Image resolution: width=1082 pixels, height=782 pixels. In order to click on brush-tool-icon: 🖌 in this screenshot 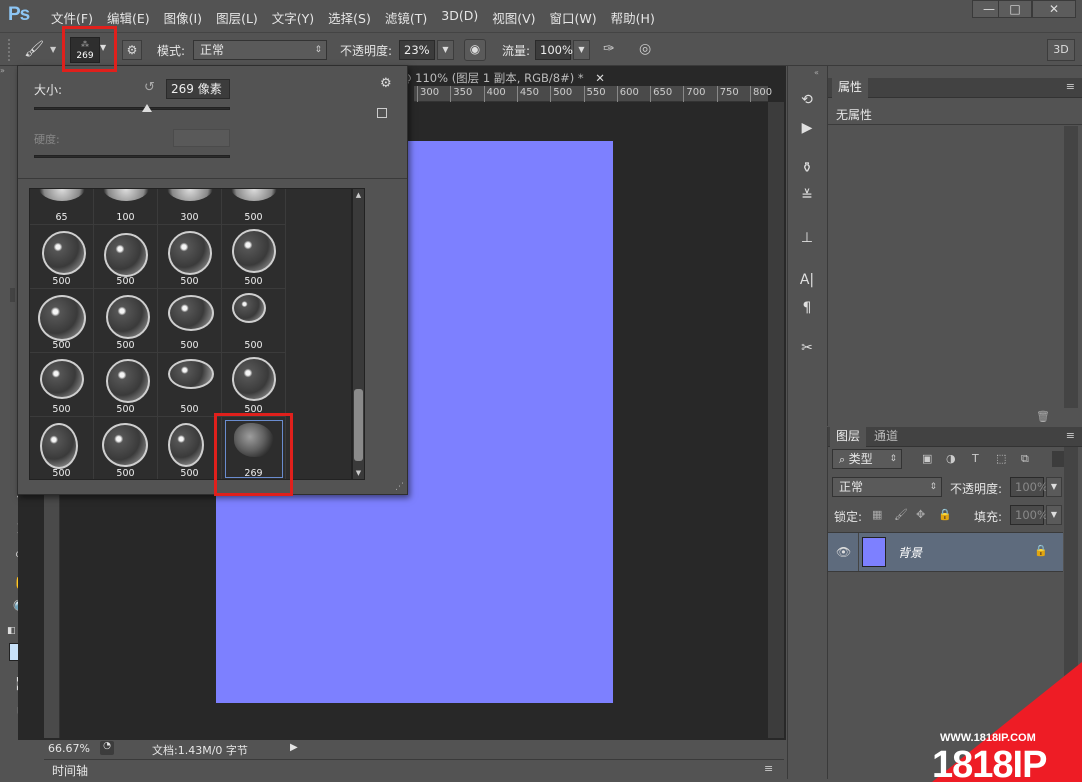, I will do `click(34, 48)`.